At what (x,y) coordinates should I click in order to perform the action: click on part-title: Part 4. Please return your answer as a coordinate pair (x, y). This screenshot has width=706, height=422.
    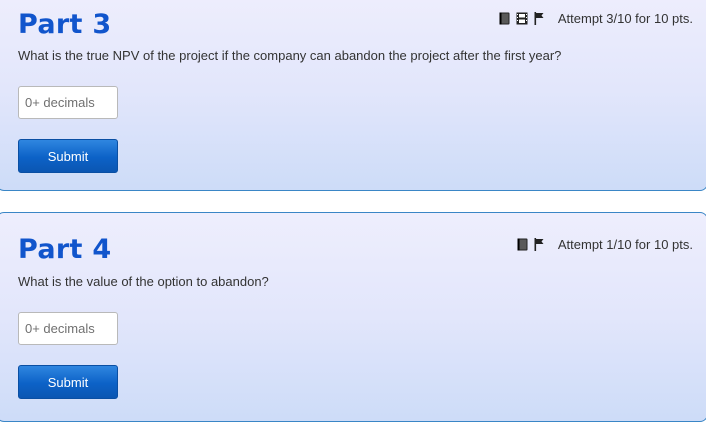
    Looking at the image, I should click on (65, 249).